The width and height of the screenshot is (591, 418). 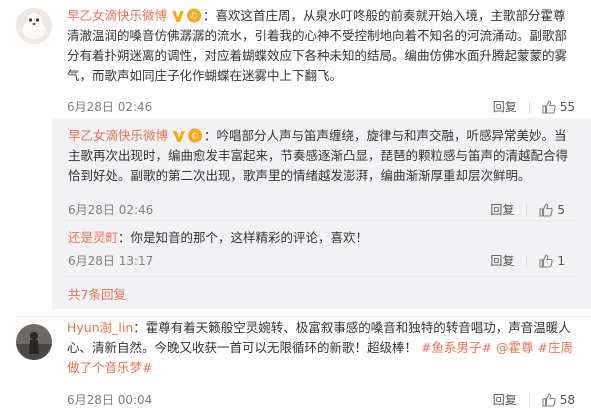 What do you see at coordinates (100, 327) in the screenshot?
I see `username-link: Hyun澍_lin` at bounding box center [100, 327].